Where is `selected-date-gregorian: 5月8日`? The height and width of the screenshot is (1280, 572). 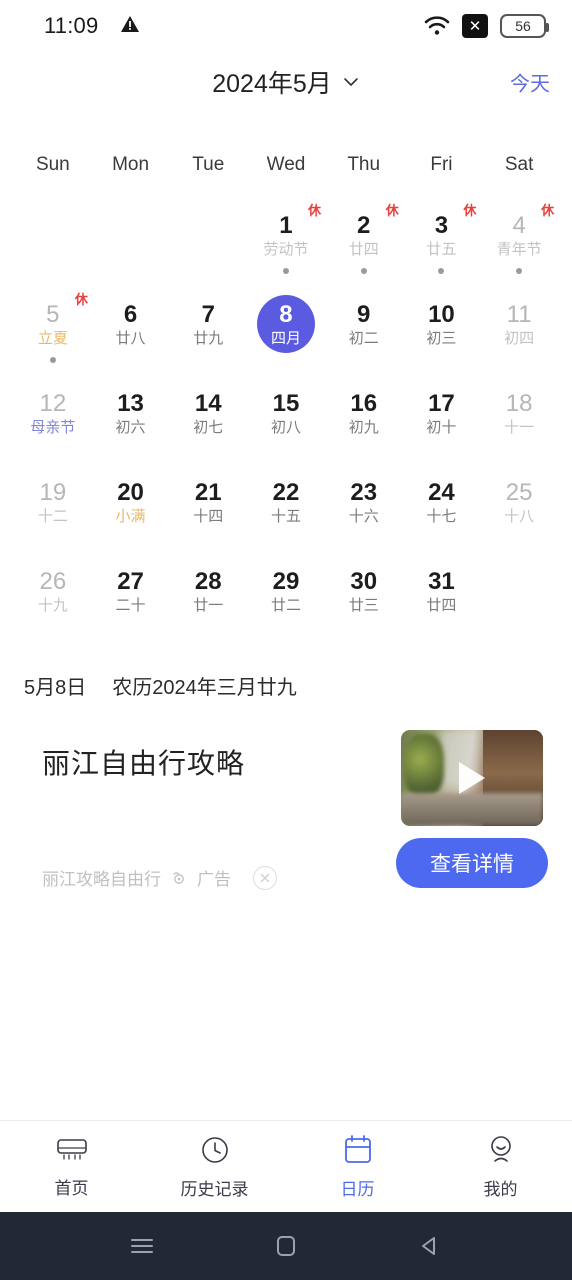 selected-date-gregorian: 5月8日 is located at coordinates (55, 688).